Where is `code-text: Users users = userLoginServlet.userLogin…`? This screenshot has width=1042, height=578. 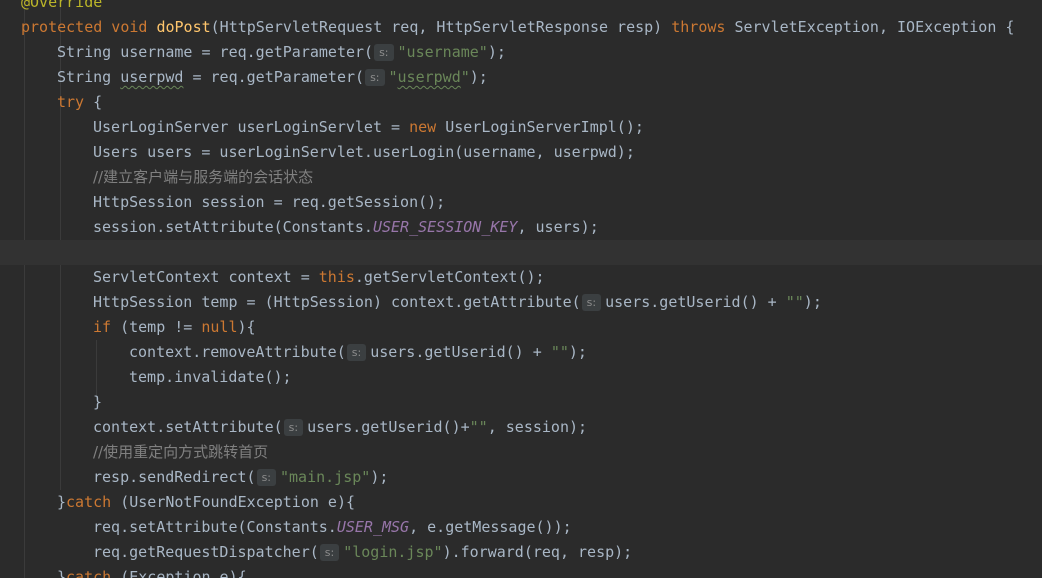
code-text: Users users = userLoginServlet.userLogin… is located at coordinates (364, 152).